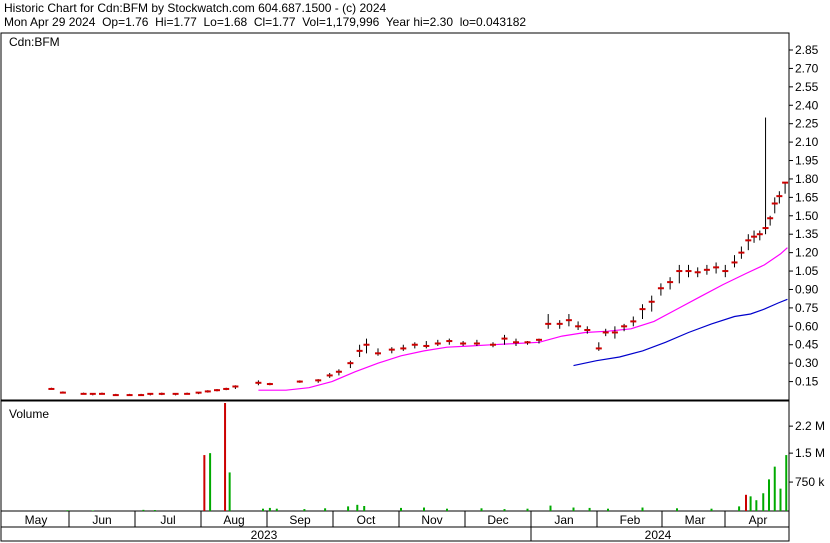 The height and width of the screenshot is (543, 830). I want to click on month-label: Feb, so click(630, 520).